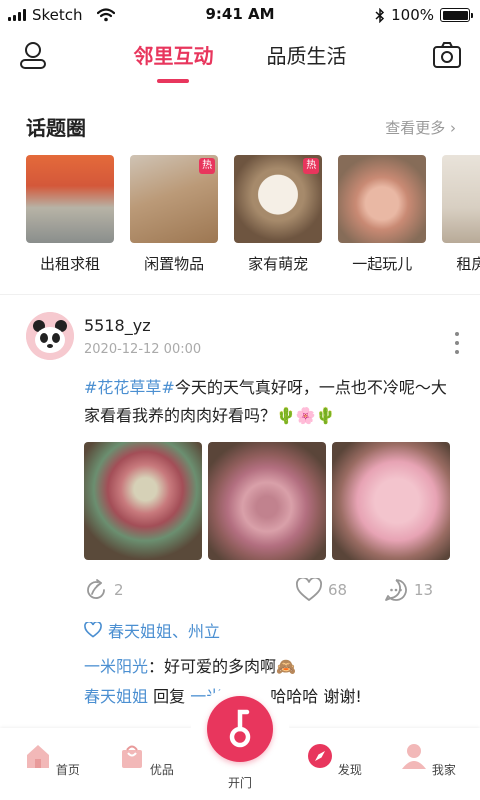  Describe the element at coordinates (38, 756) in the screenshot. I see `home-icon` at that location.